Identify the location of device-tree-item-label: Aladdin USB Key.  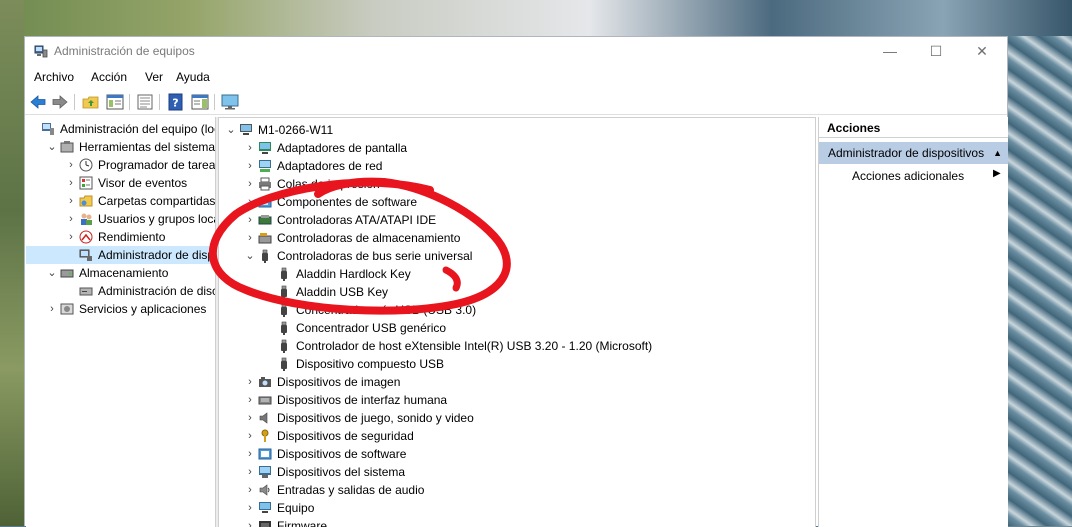
(342, 292).